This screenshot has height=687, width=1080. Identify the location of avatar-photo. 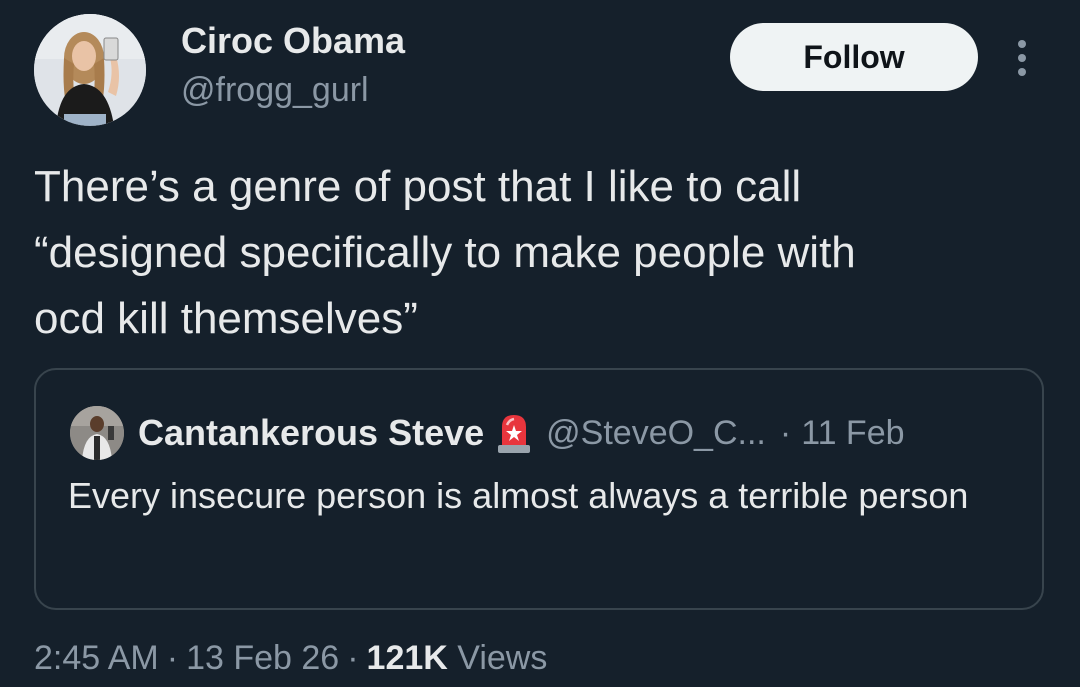
(90, 70).